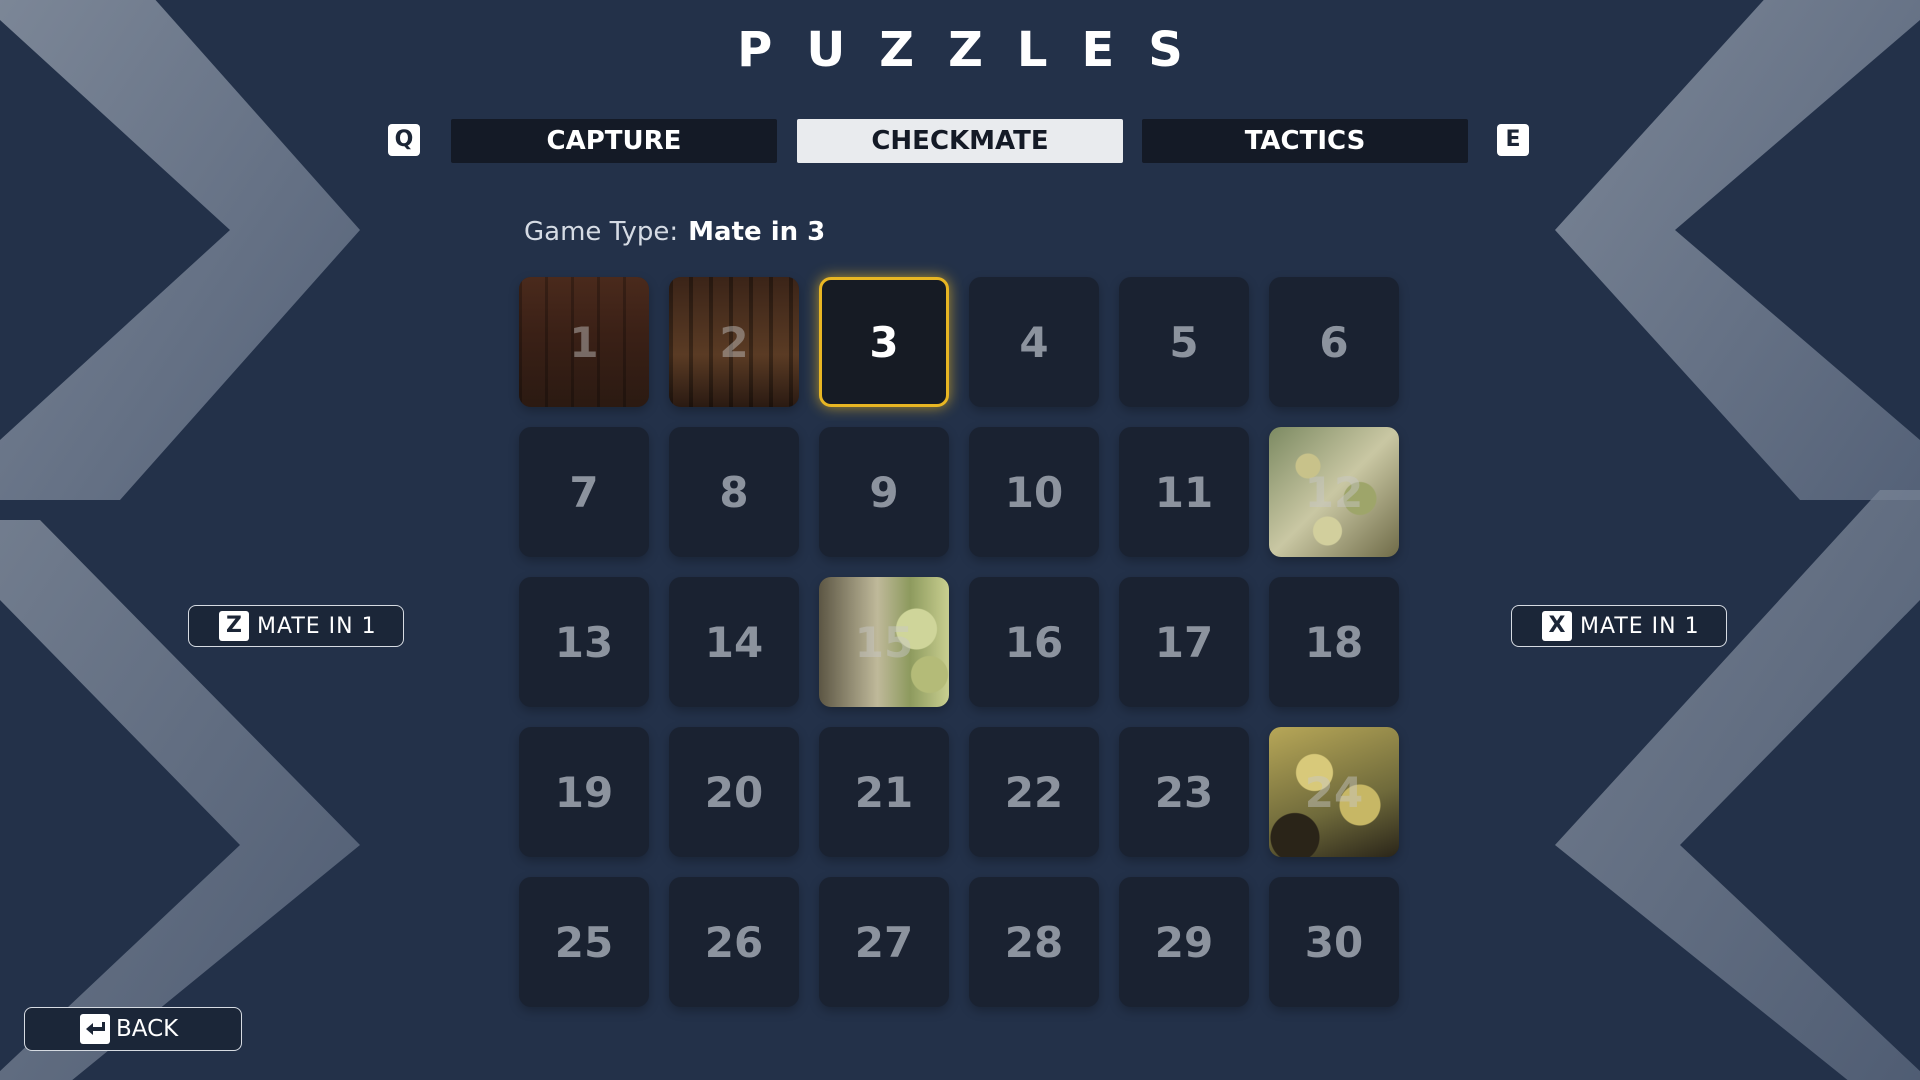 The width and height of the screenshot is (1920, 1080). I want to click on puzzle-tile: 16, so click(1034, 642).